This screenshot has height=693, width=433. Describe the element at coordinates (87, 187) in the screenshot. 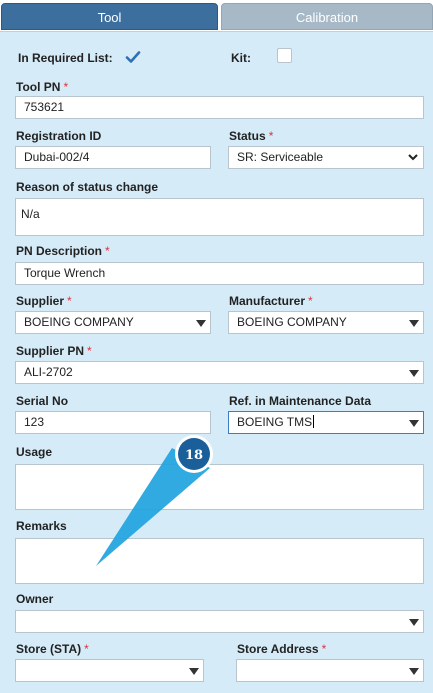

I see `reason-label: Reason of status change` at that location.